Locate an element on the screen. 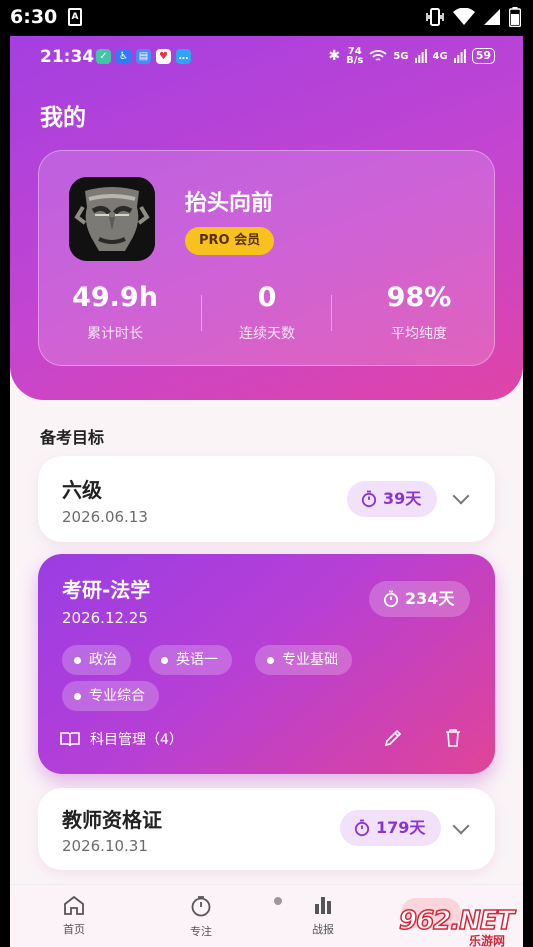 This screenshot has width=533, height=947. vibrate-icon is located at coordinates (435, 17).